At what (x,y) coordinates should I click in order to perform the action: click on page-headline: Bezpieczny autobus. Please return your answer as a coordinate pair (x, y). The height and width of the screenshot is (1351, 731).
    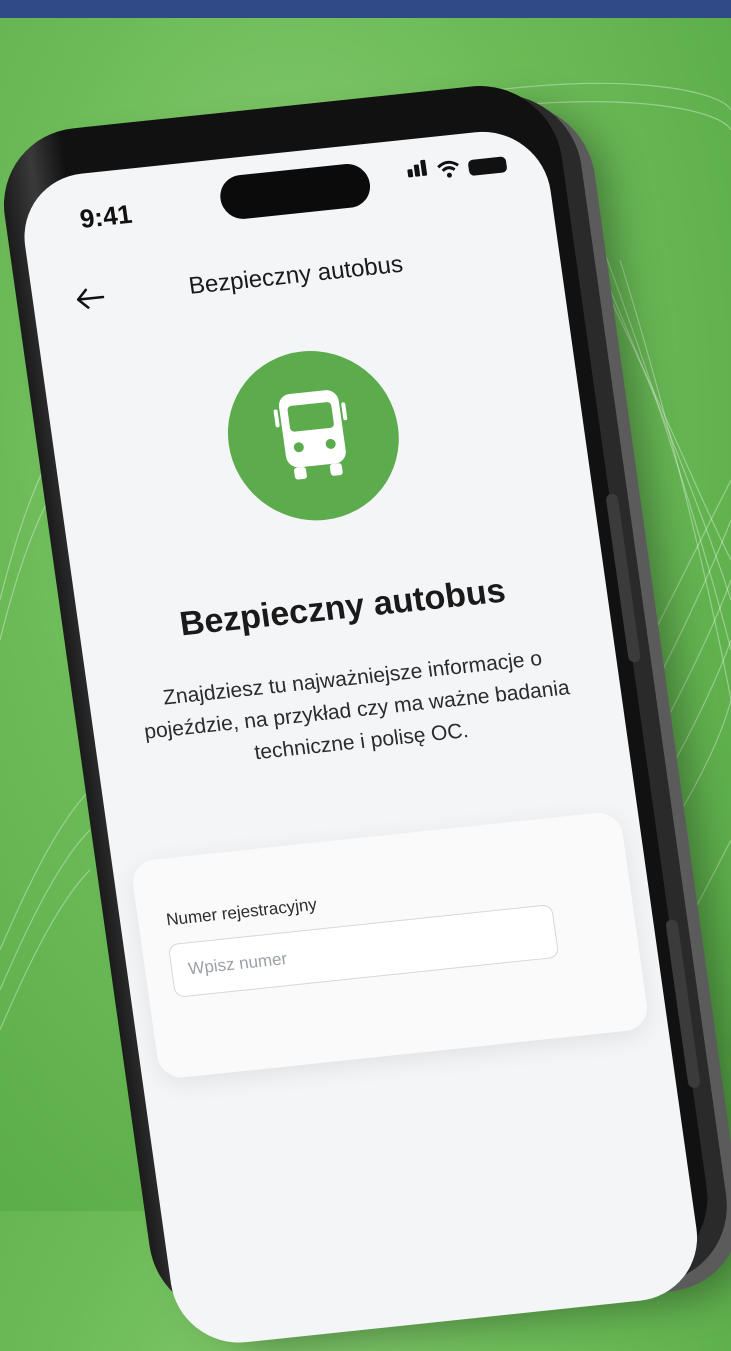
    Looking at the image, I should click on (342, 607).